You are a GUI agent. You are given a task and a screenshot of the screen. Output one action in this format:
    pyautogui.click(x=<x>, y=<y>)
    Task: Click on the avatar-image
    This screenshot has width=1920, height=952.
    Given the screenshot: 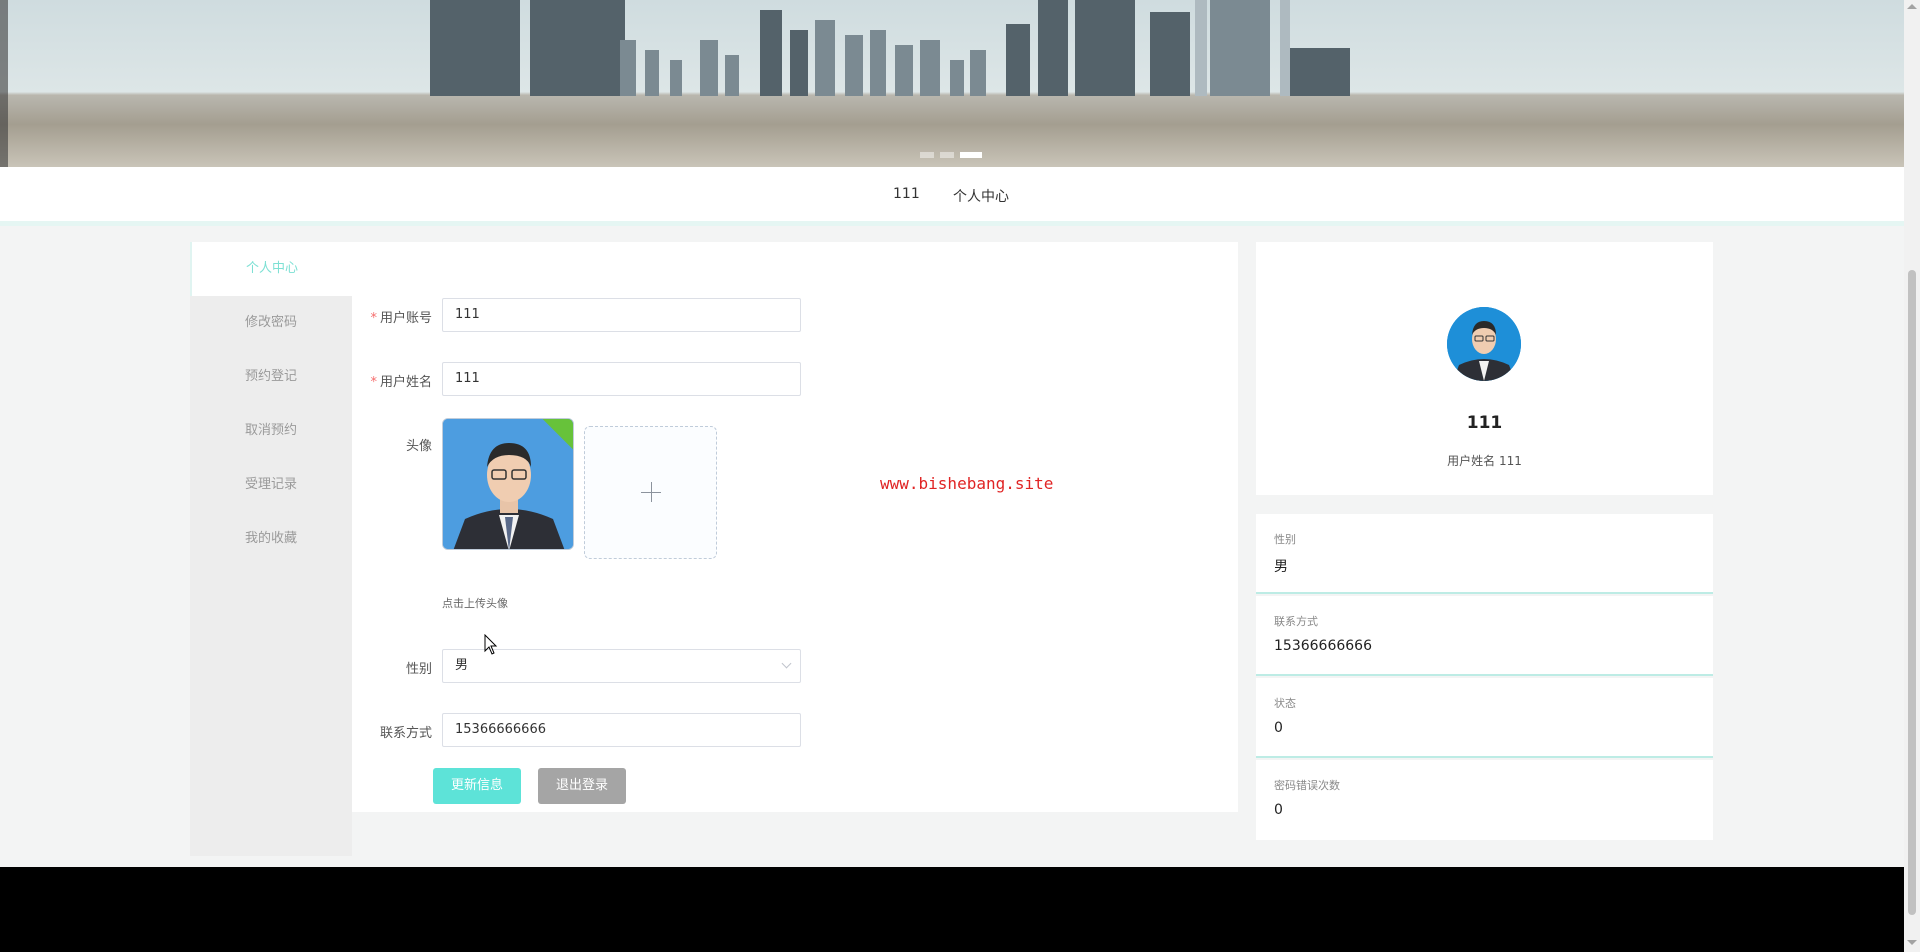 What is the action you would take?
    pyautogui.click(x=508, y=484)
    